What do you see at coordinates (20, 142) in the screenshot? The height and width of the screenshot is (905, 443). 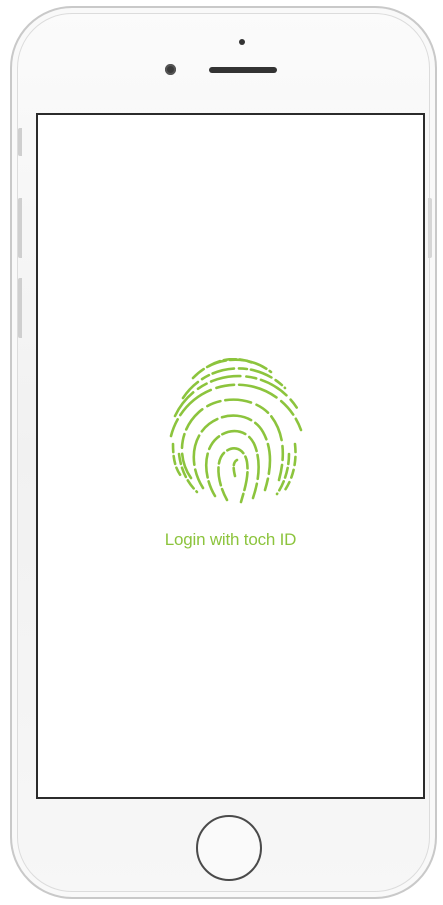 I see `mute-switch` at bounding box center [20, 142].